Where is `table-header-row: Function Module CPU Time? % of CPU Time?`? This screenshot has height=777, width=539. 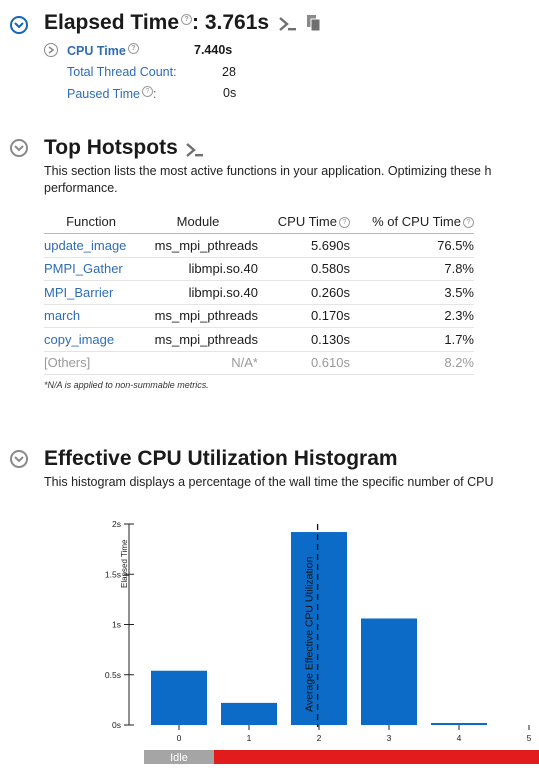
table-header-row: Function Module CPU Time? % of CPU Time? is located at coordinates (259, 221).